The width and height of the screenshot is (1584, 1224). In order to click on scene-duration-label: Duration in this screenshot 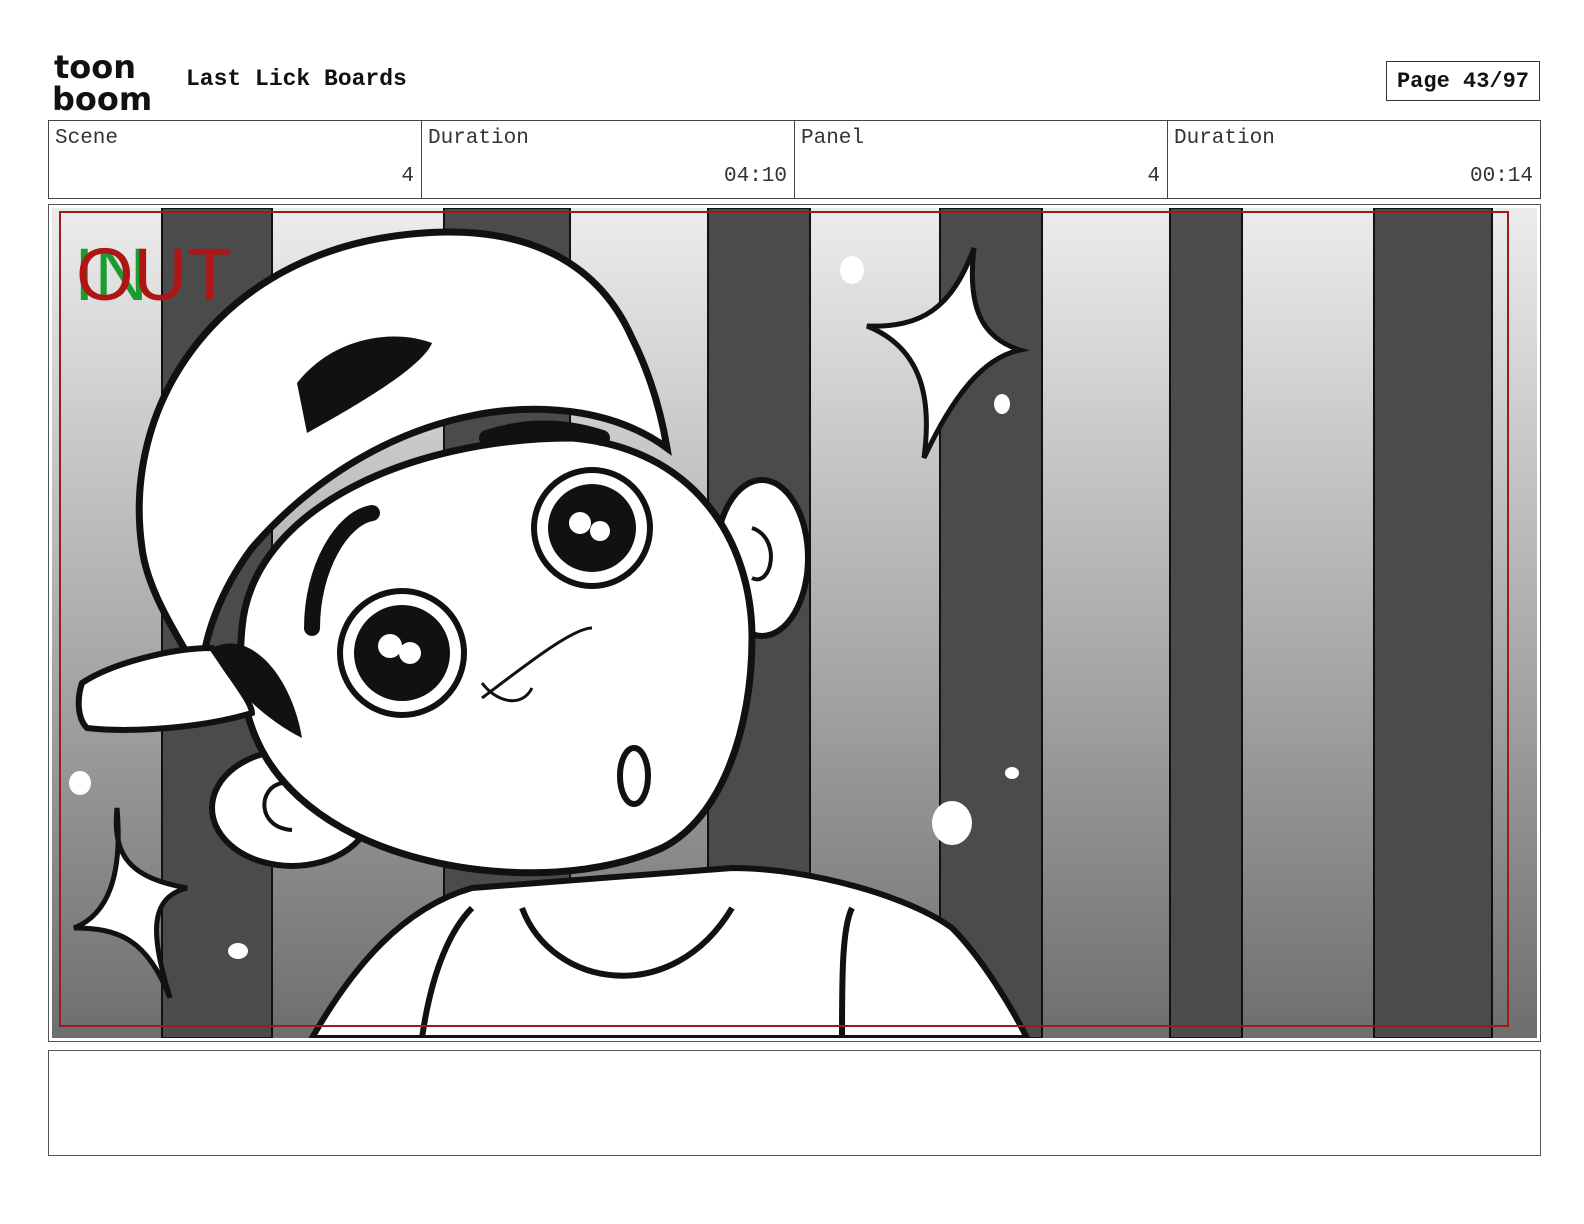, I will do `click(478, 138)`.